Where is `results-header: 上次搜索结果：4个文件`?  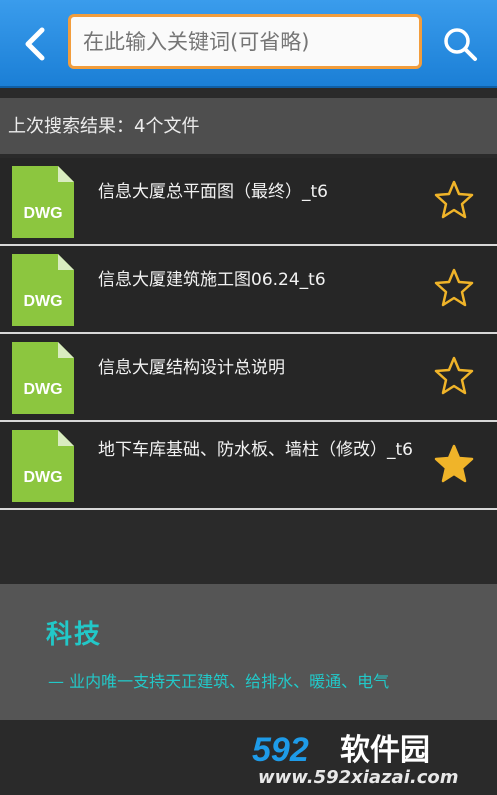
results-header: 上次搜索结果：4个文件 is located at coordinates (248, 126).